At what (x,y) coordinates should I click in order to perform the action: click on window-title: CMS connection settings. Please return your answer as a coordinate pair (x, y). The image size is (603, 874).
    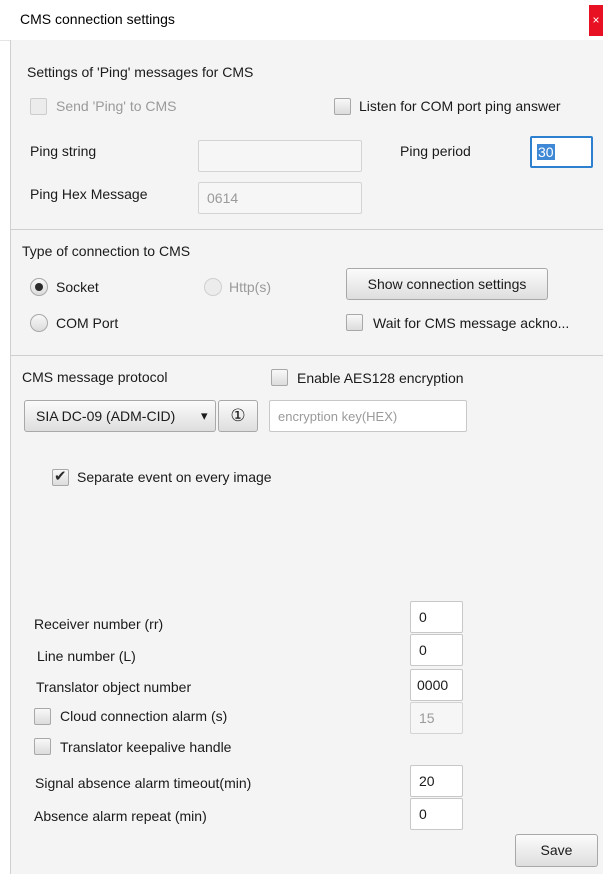
    Looking at the image, I should click on (97, 19).